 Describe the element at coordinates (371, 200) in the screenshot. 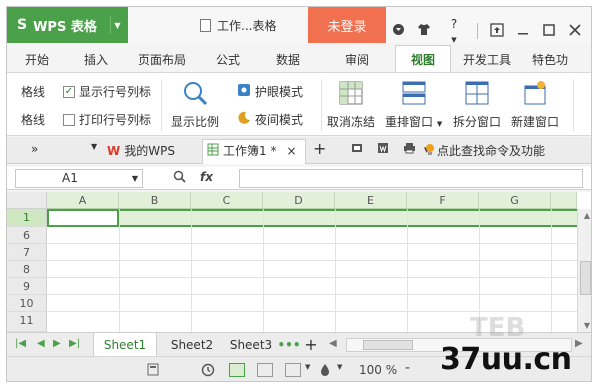

I see `column-header-e: E` at that location.